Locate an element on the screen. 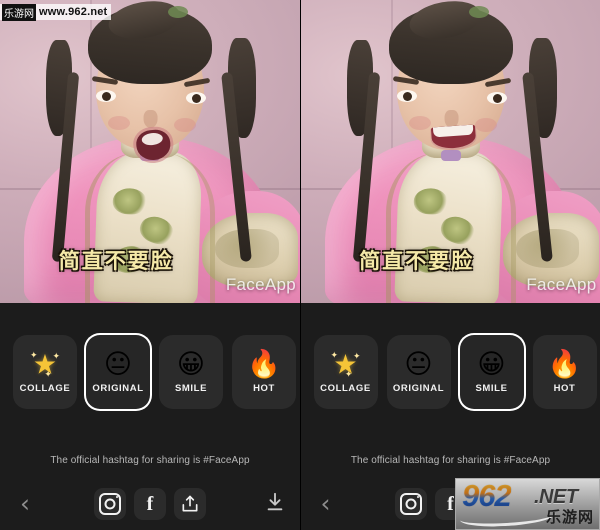 The image size is (600, 530). filter-collage-right: ✦ ✦ ✦ ★ COLLAGE is located at coordinates (345, 372).